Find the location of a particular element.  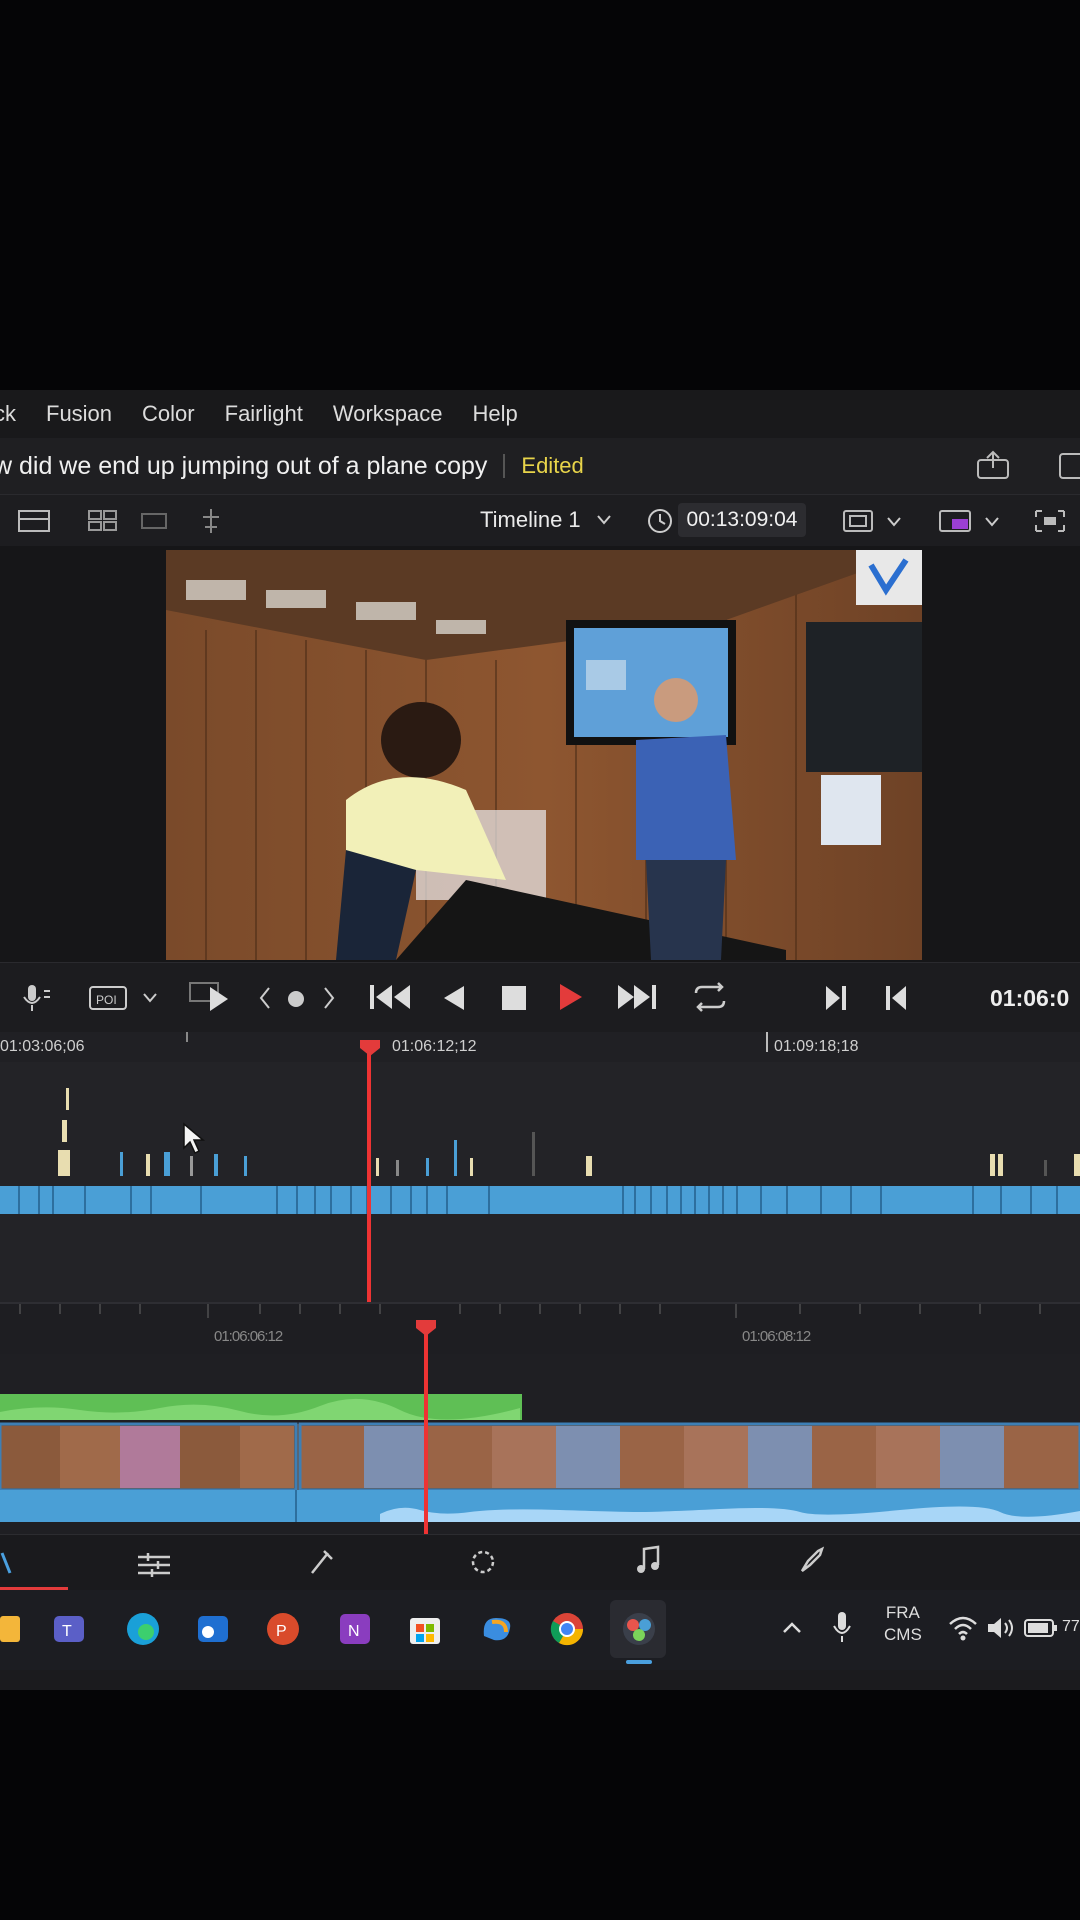

ruler-timecode-label: 01:06:06:12 is located at coordinates (248, 1336).